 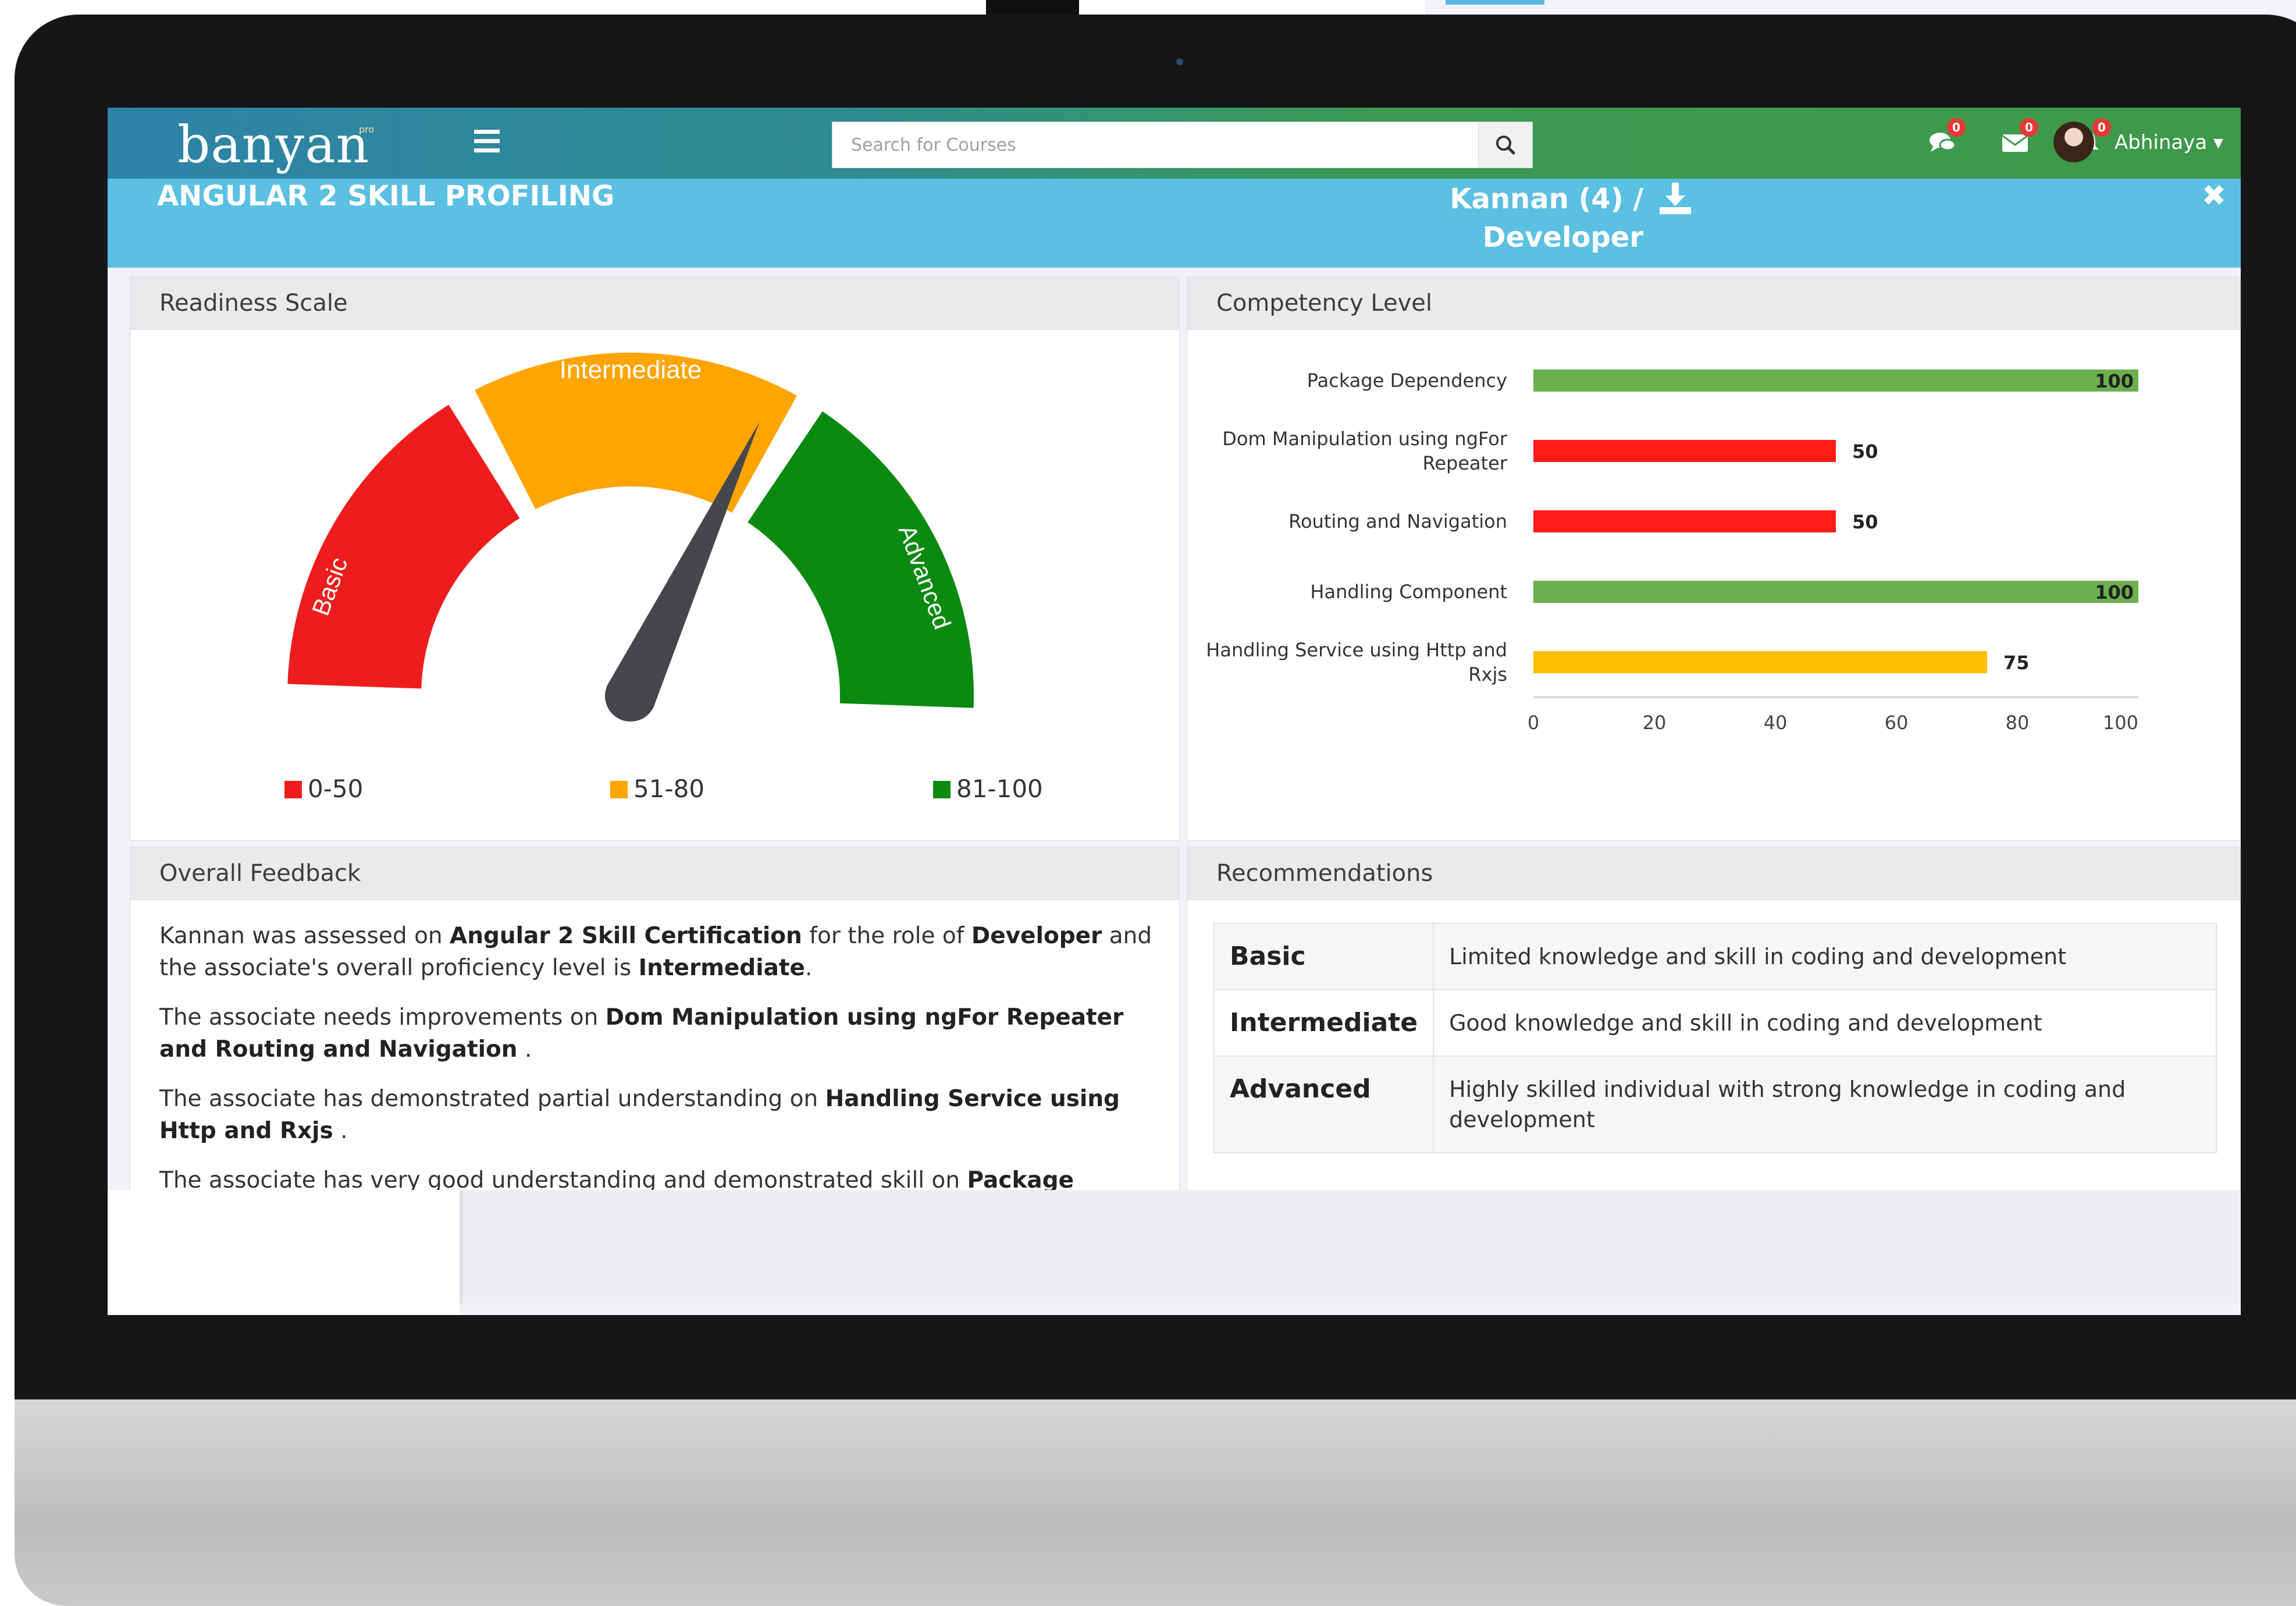 I want to click on user-menu: Abhinaya ▾, so click(x=2169, y=142).